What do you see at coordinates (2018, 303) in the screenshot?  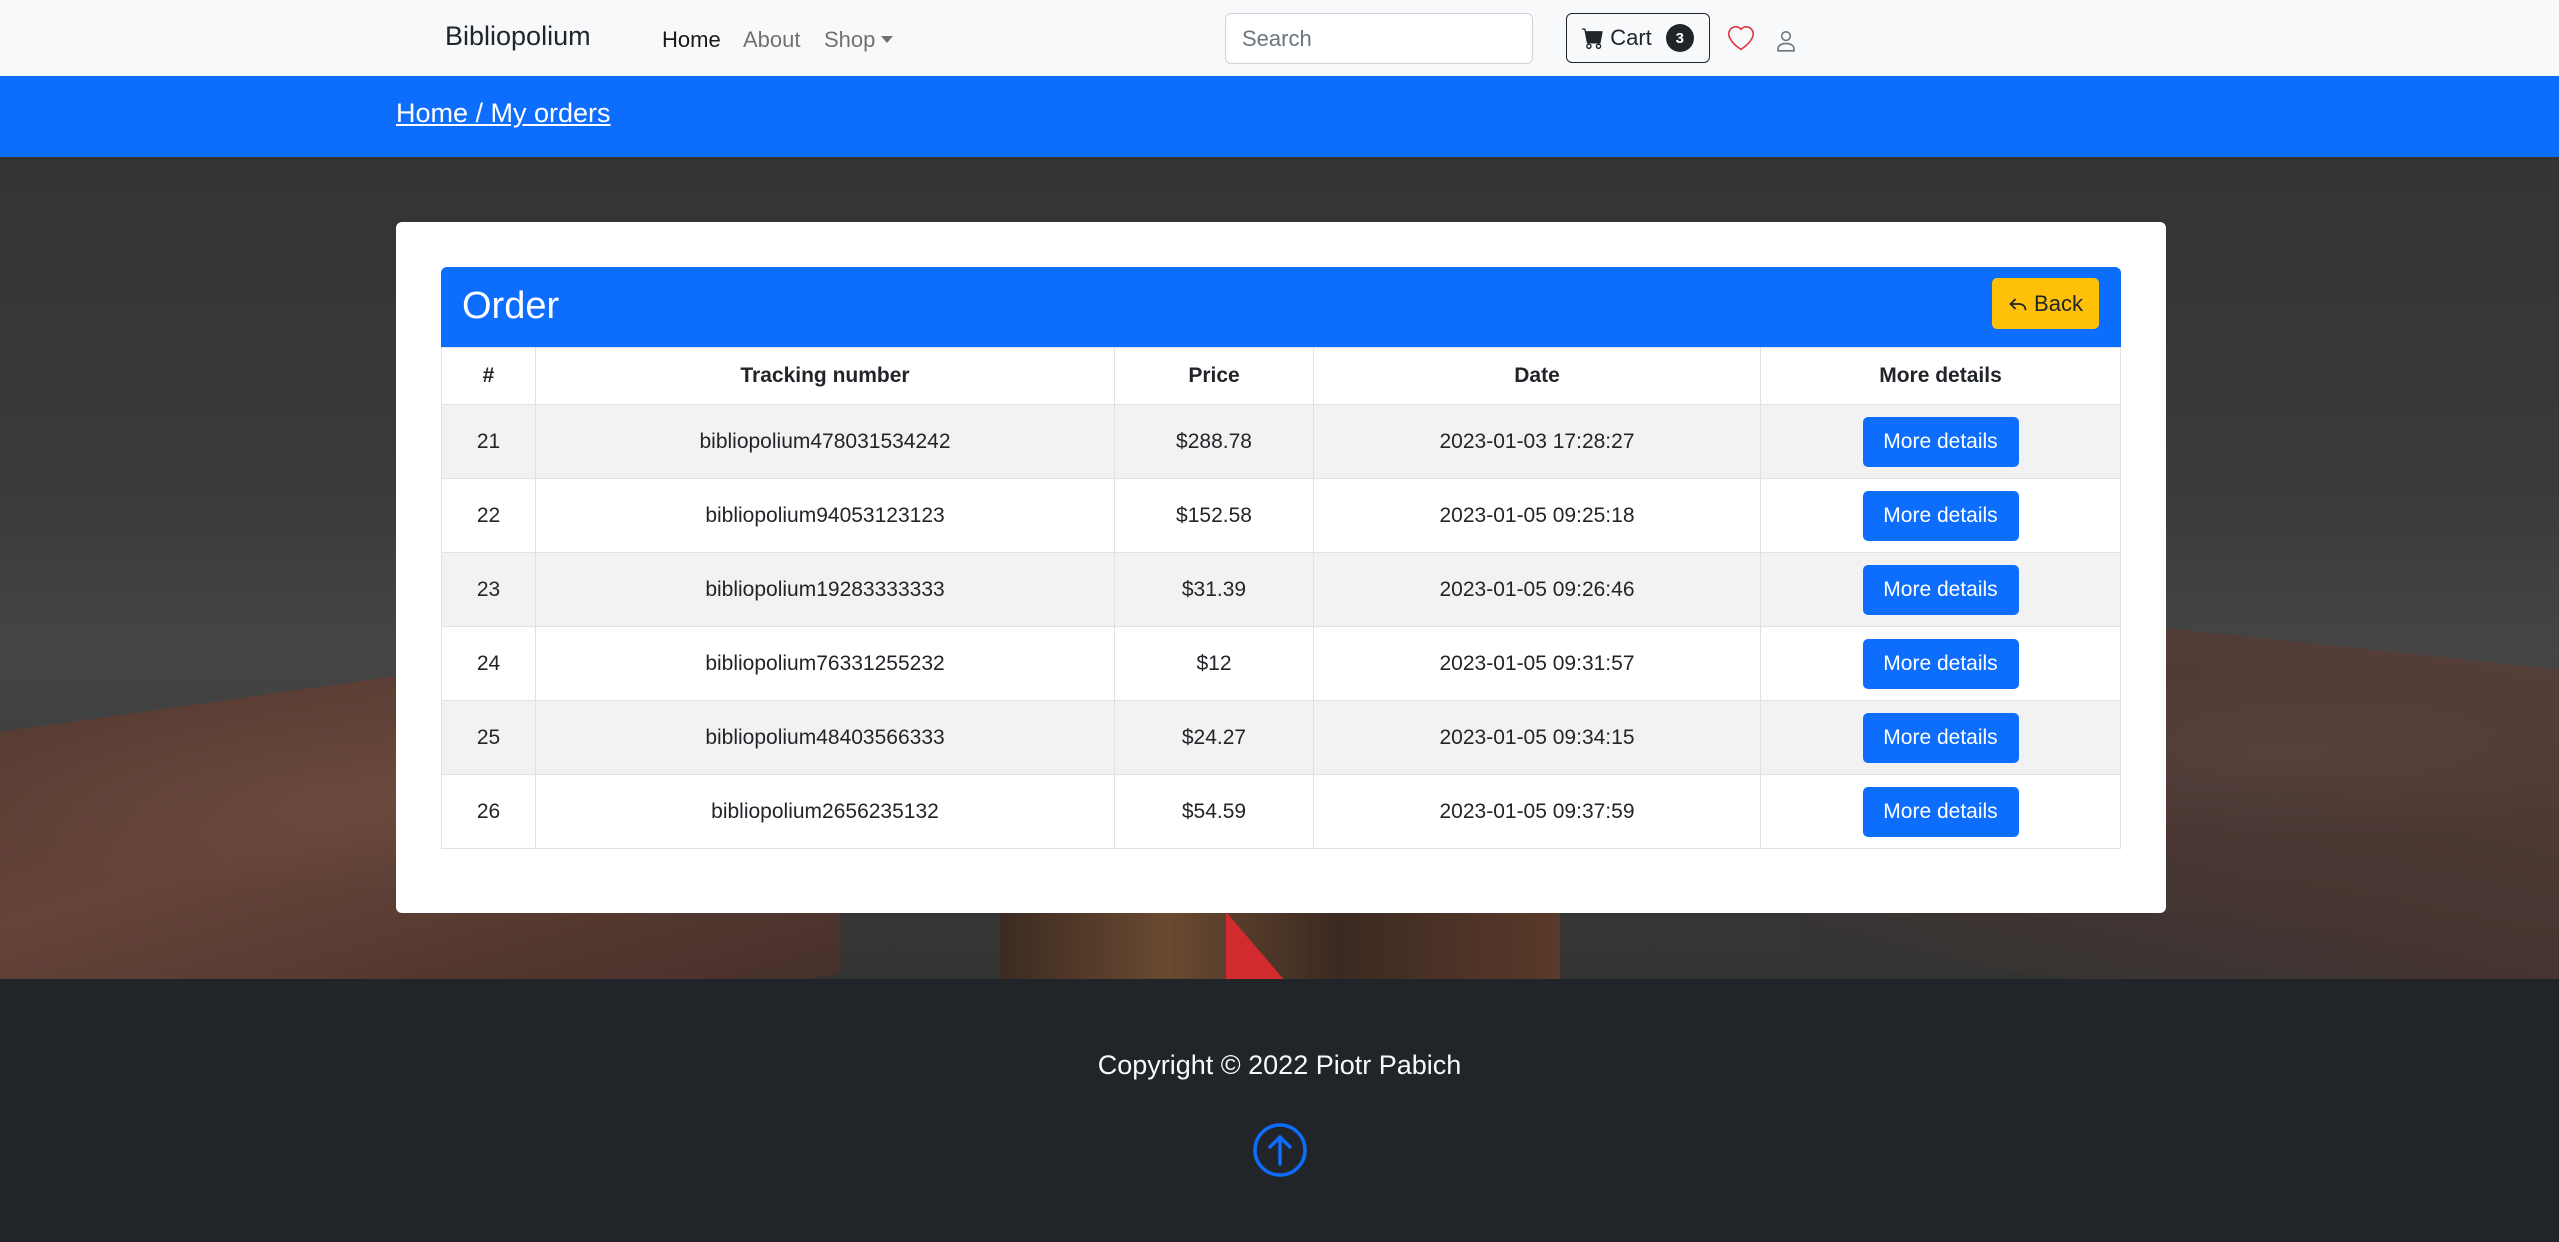 I see `reply-icon` at bounding box center [2018, 303].